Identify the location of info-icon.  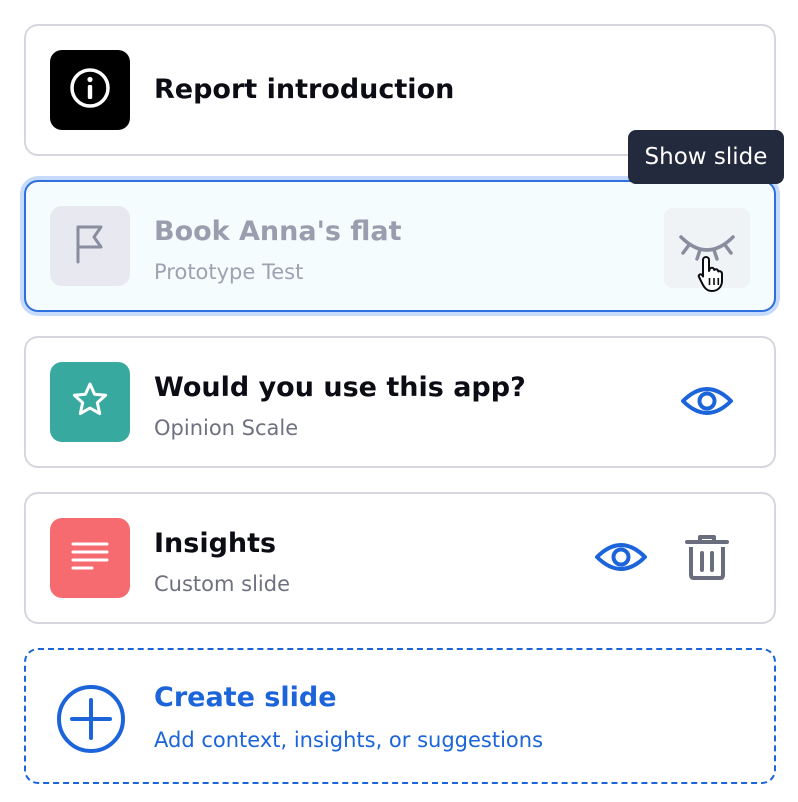
(90, 90).